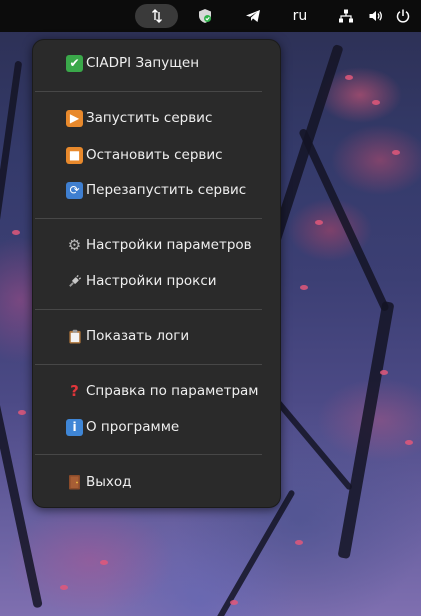 The width and height of the screenshot is (421, 616). I want to click on ciadpi-arrows-icon, so click(156, 16).